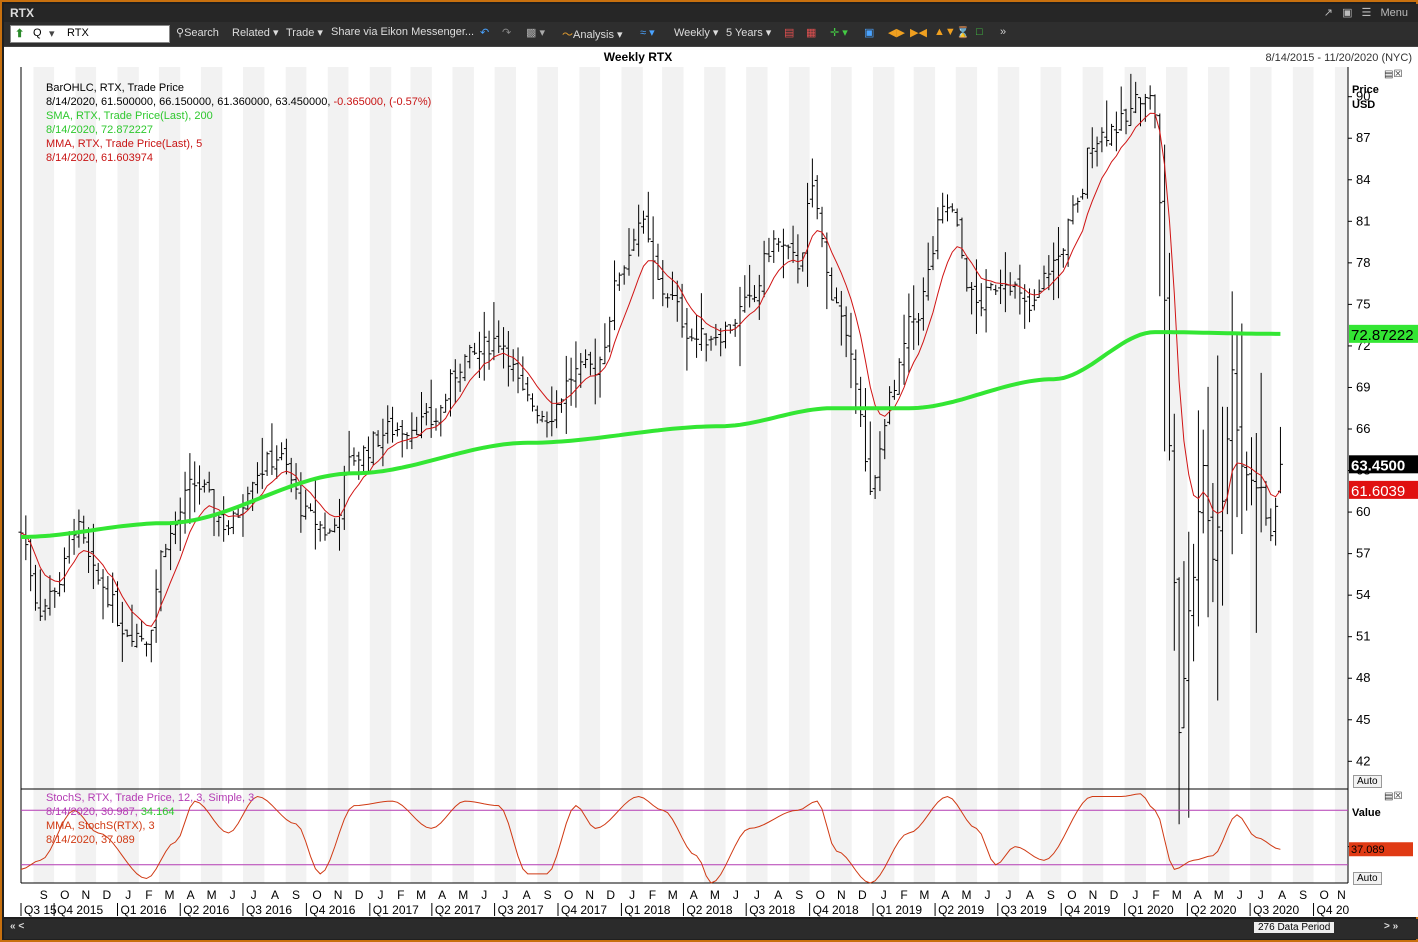 This screenshot has width=1418, height=942. What do you see at coordinates (1393, 74) in the screenshot?
I see `price-pane-controls: ▤☒` at bounding box center [1393, 74].